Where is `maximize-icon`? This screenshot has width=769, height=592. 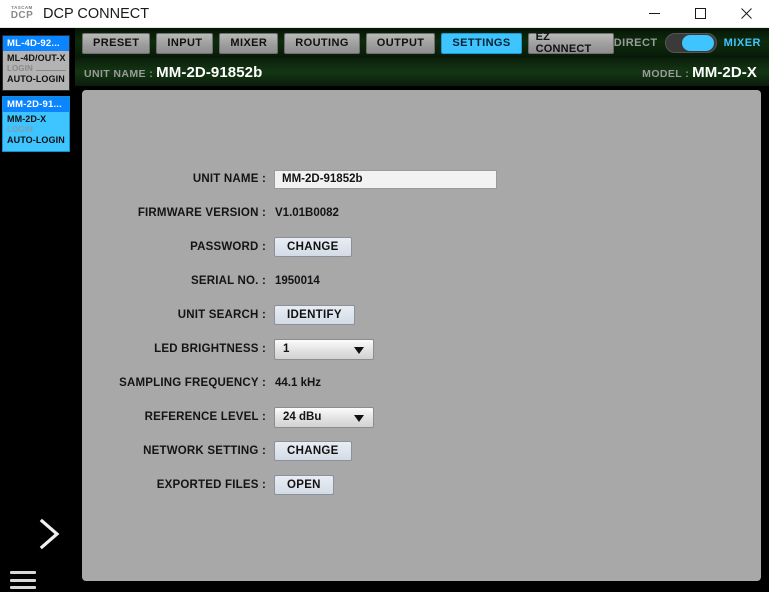 maximize-icon is located at coordinates (700, 13).